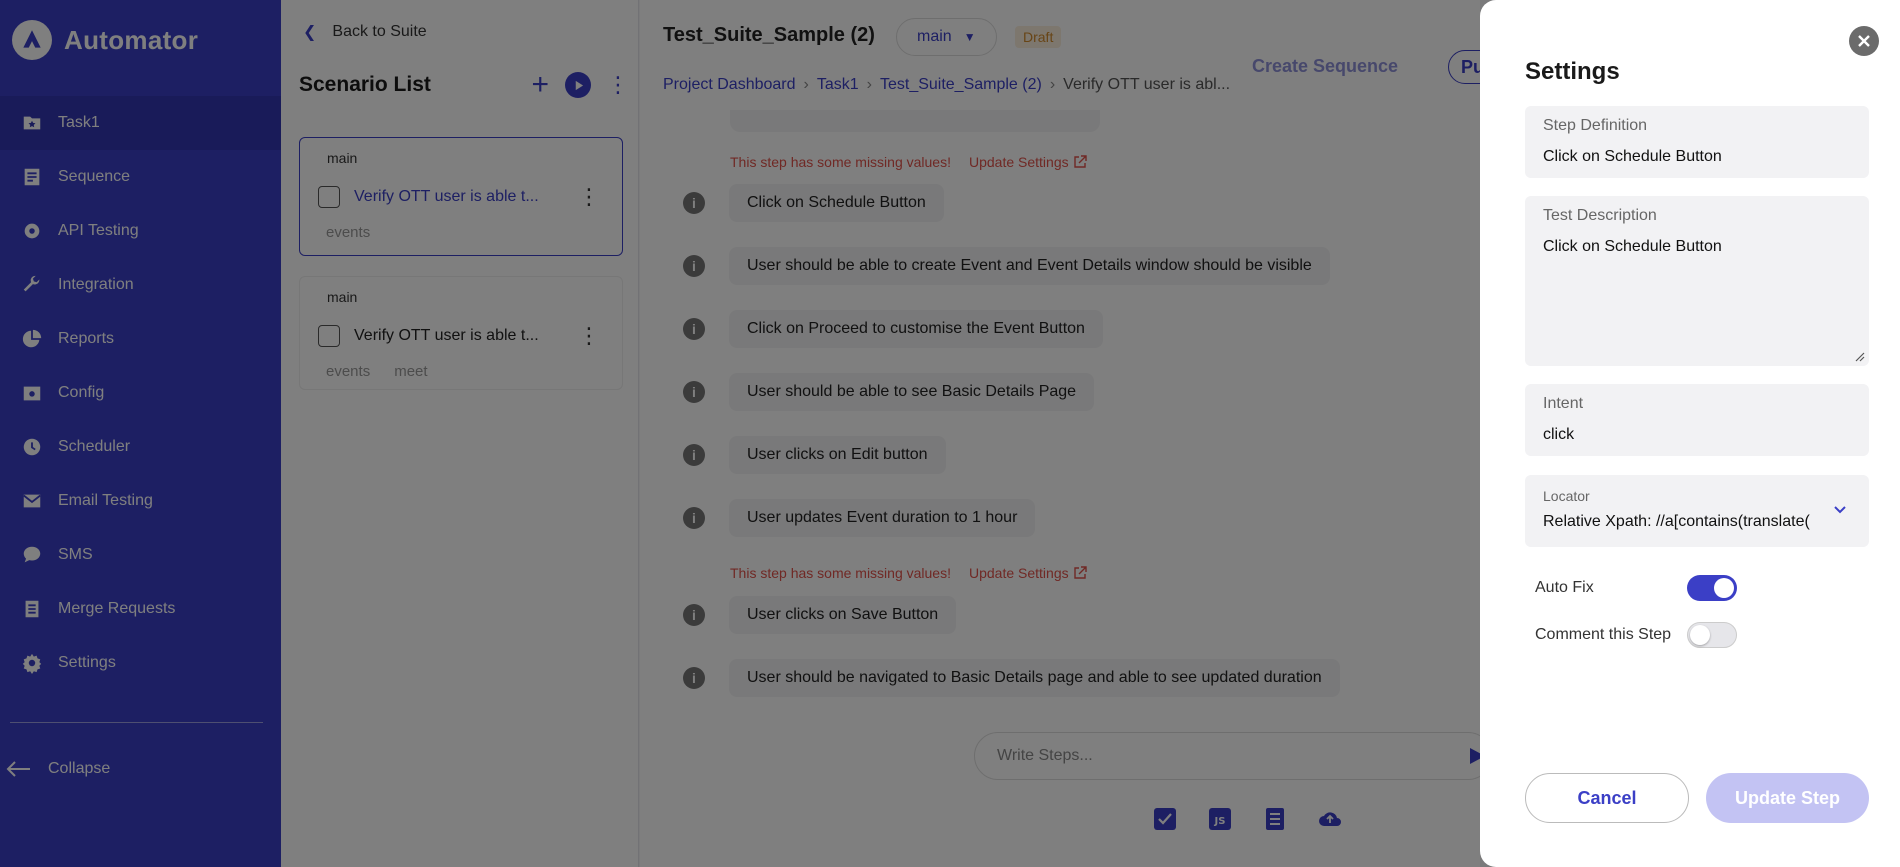 The width and height of the screenshot is (1900, 867). What do you see at coordinates (1603, 634) in the screenshot?
I see `comment-step-label: Comment this Step` at bounding box center [1603, 634].